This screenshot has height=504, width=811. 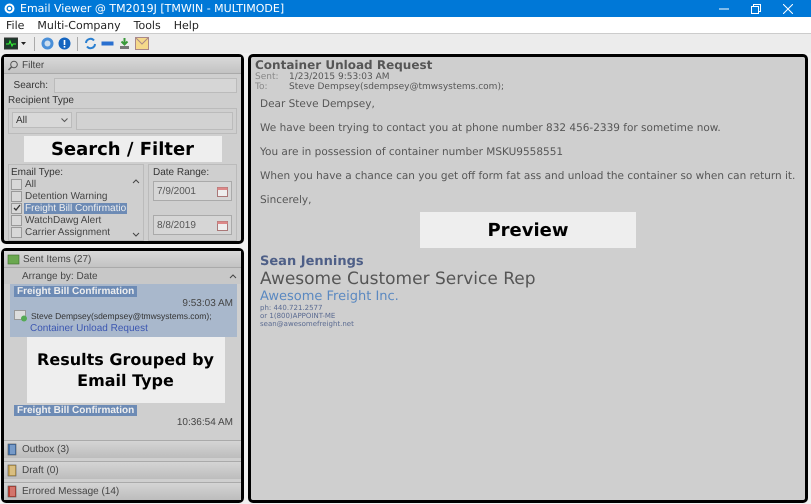 I want to click on signature-company: Awesome Freight Inc., so click(x=330, y=296).